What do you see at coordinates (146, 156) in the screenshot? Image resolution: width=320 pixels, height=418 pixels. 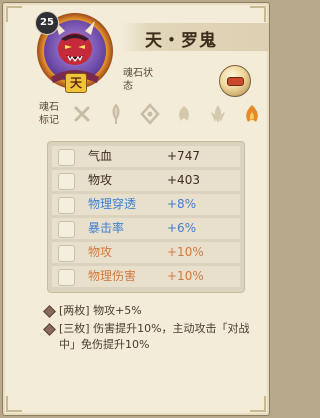 I see `attribute-row: 气血 +747` at bounding box center [146, 156].